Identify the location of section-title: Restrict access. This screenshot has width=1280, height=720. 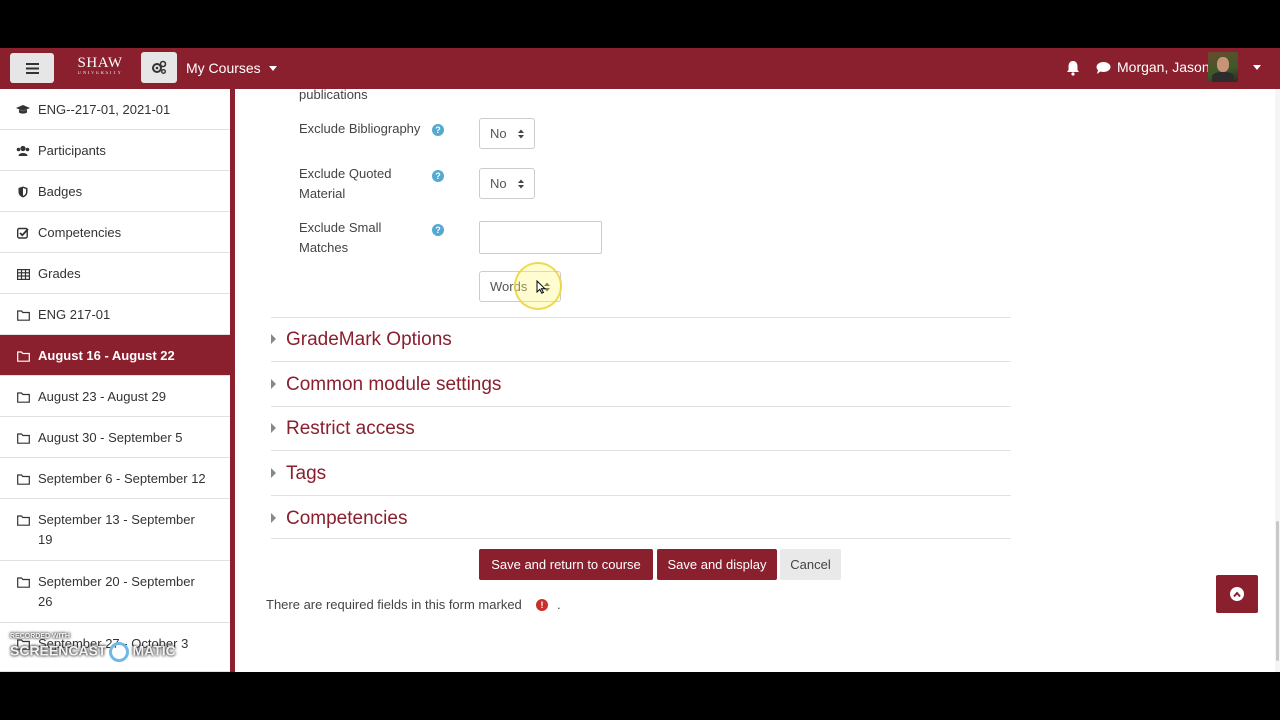
(350, 428).